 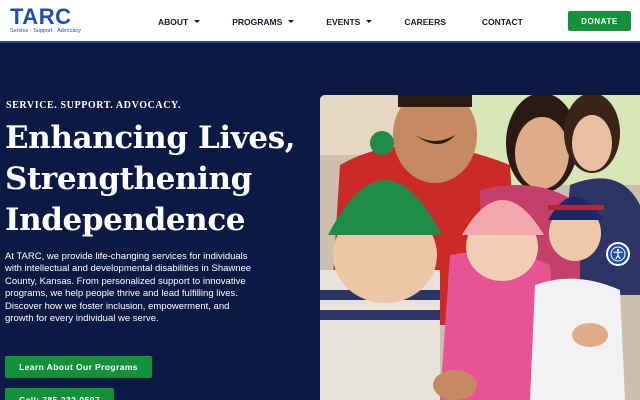 What do you see at coordinates (41, 16) in the screenshot?
I see `logo-wordmark: TARC` at bounding box center [41, 16].